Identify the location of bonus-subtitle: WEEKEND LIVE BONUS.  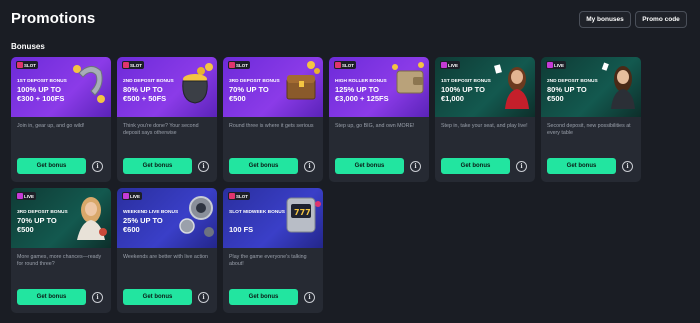
(151, 212).